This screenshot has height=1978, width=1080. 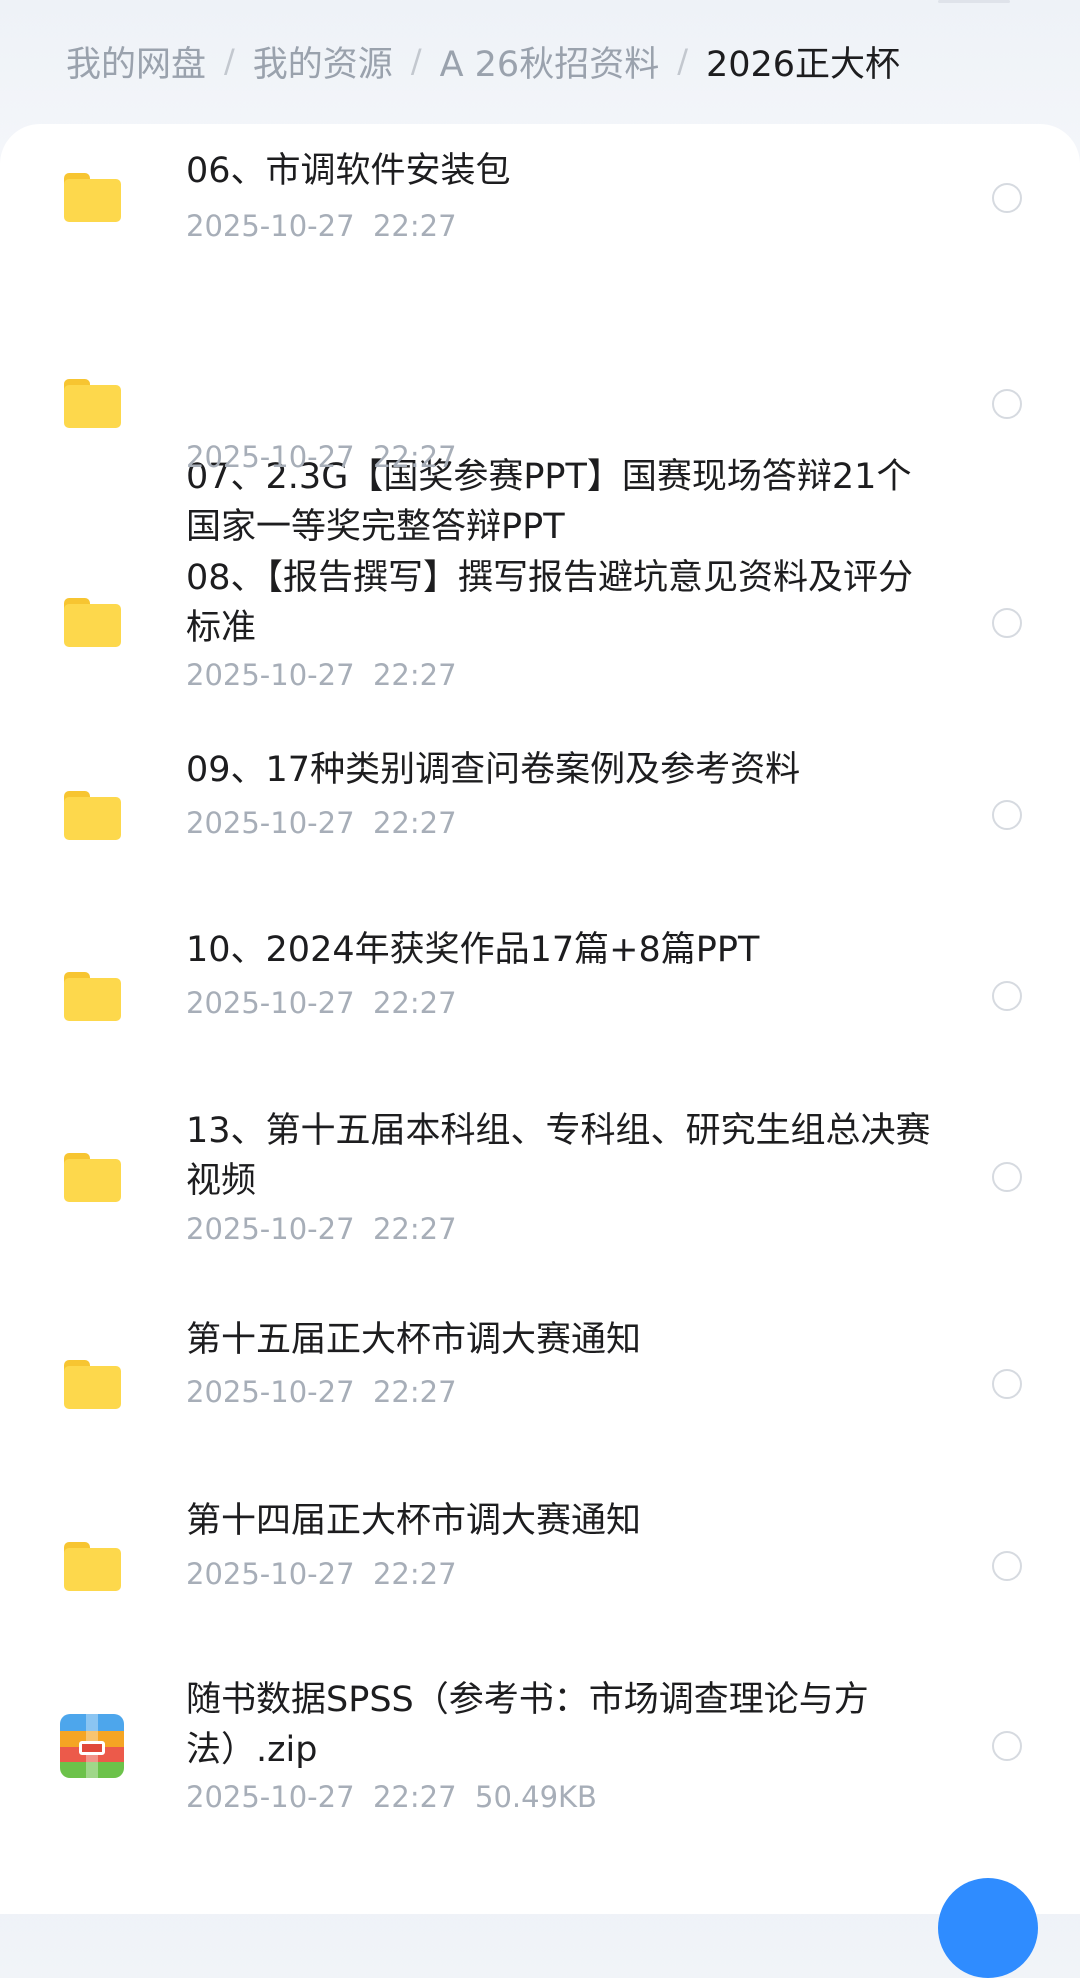 I want to click on file-row: 10、2024年获奖作品17篇+8篇PPT 2025-10-27 22:27, so click(x=540, y=1012).